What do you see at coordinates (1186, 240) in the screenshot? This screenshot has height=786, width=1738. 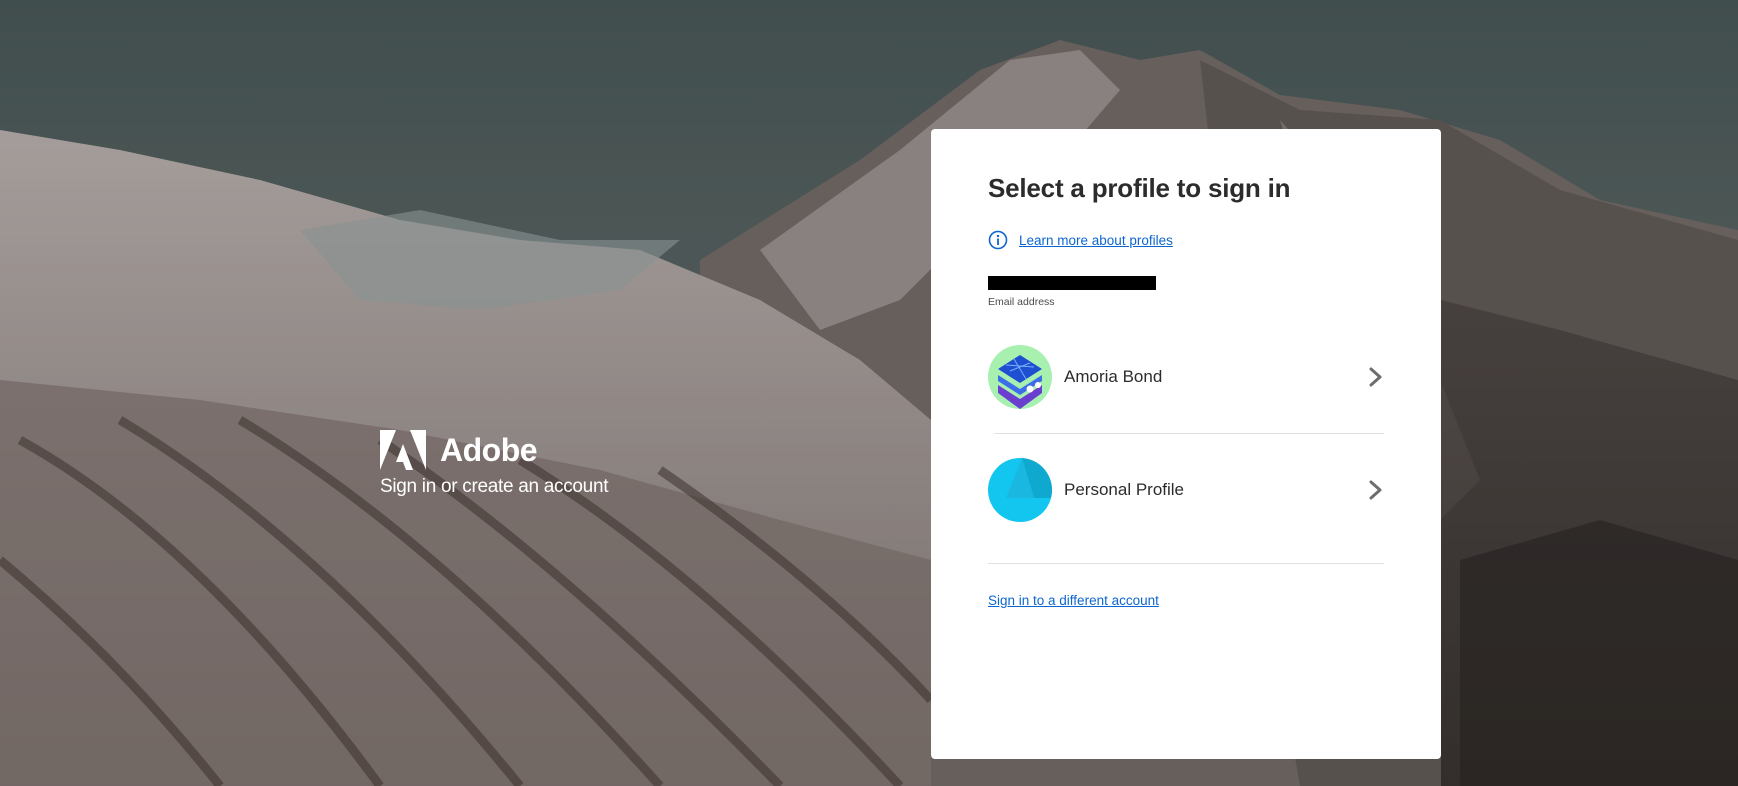 I see `learn-more-row: Learn more about profiles` at bounding box center [1186, 240].